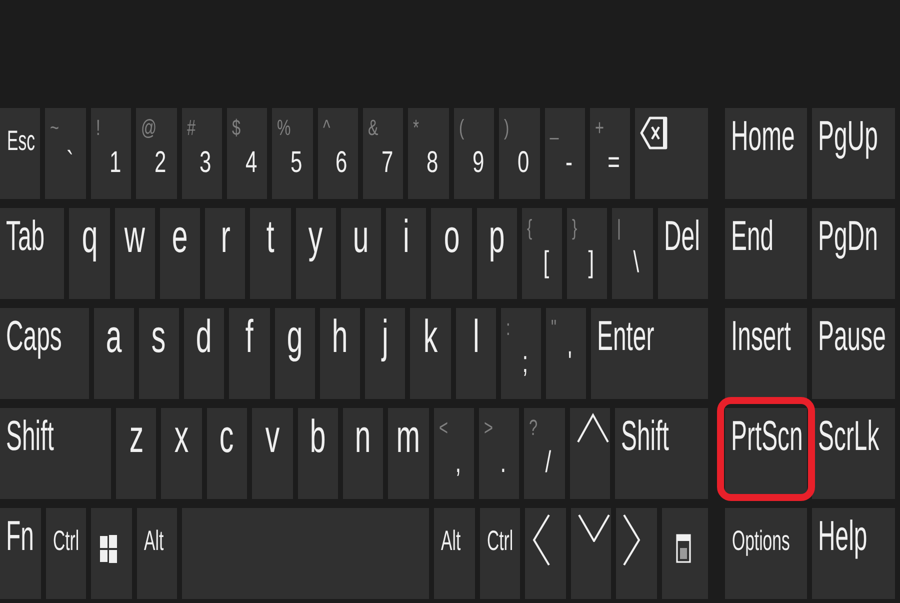 Image resolution: width=900 pixels, height=603 pixels. What do you see at coordinates (270, 253) in the screenshot?
I see `letter-key: t` at bounding box center [270, 253].